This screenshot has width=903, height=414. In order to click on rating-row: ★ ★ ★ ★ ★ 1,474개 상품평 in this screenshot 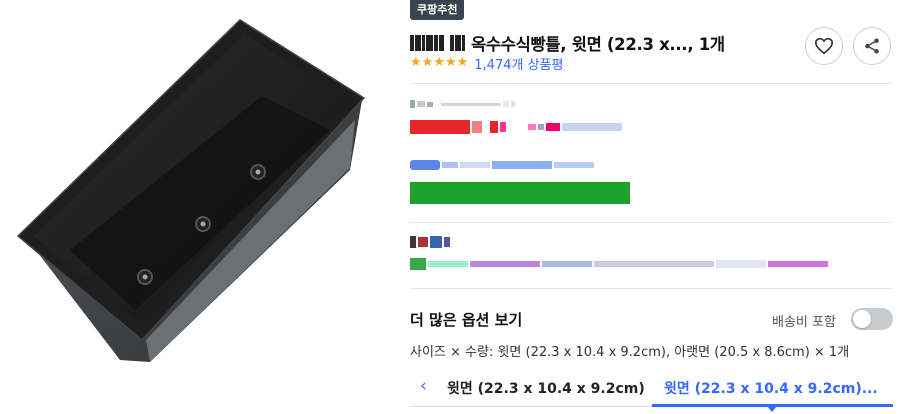, I will do `click(486, 63)`.